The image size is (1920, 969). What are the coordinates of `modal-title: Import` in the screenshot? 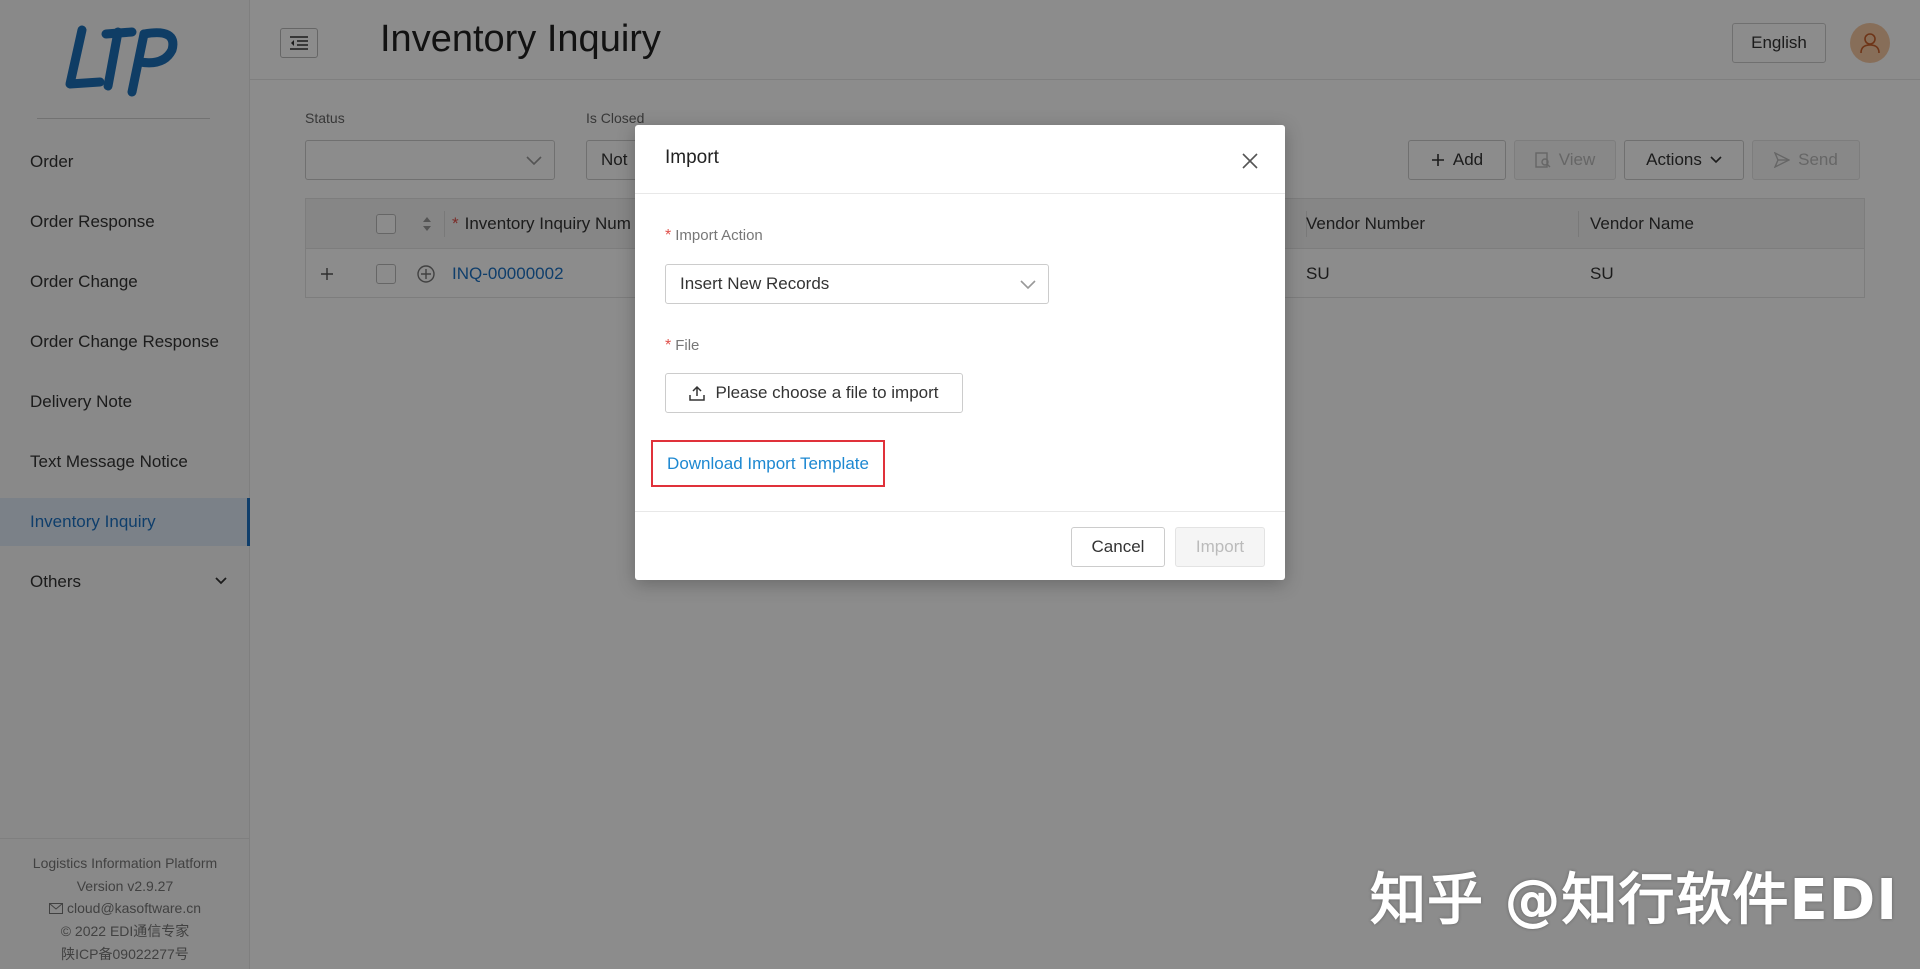 It's located at (692, 157).